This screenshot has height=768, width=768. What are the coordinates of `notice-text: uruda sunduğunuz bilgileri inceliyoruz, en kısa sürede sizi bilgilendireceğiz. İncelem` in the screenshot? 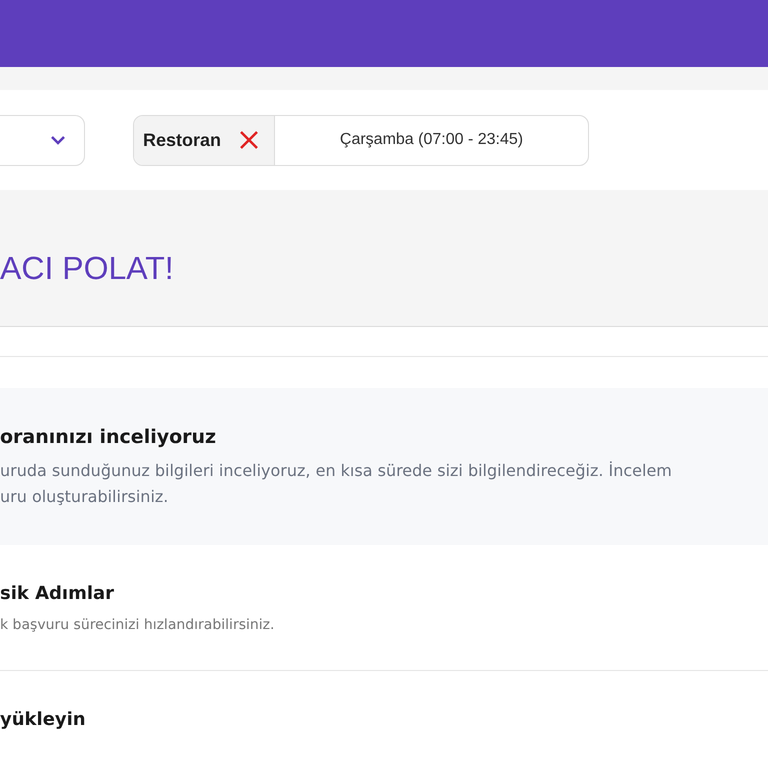 It's located at (336, 471).